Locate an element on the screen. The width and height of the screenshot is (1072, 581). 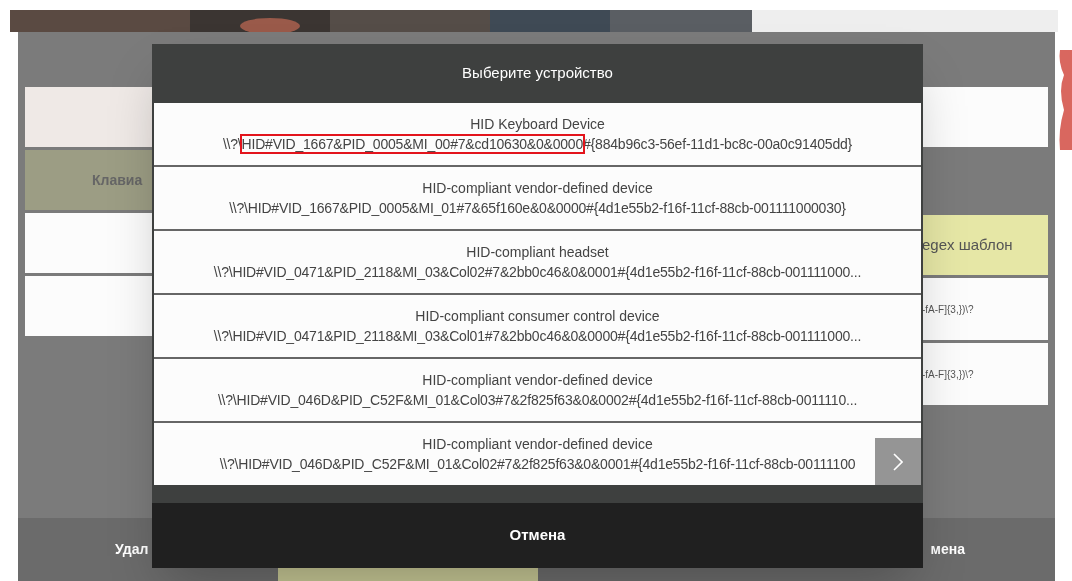
device-name: HID-compliant consumer control device is located at coordinates (537, 316).